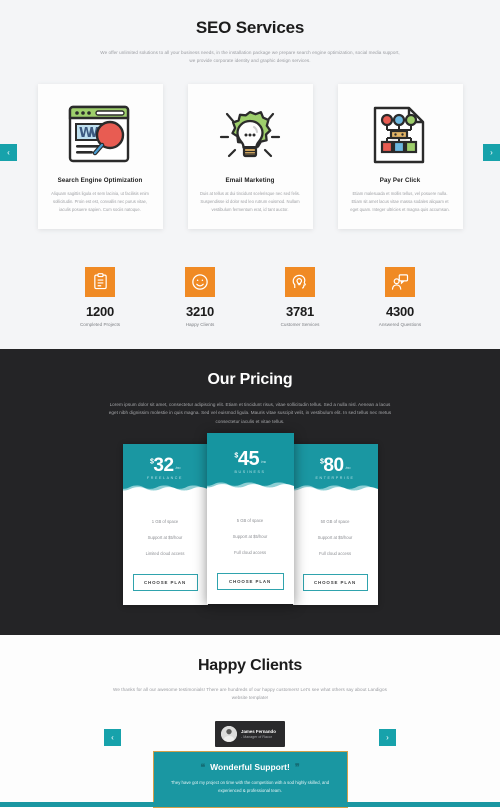 The height and width of the screenshot is (808, 500). Describe the element at coordinates (256, 737) in the screenshot. I see `testimonial-author-role: - Manager of Racor` at that location.